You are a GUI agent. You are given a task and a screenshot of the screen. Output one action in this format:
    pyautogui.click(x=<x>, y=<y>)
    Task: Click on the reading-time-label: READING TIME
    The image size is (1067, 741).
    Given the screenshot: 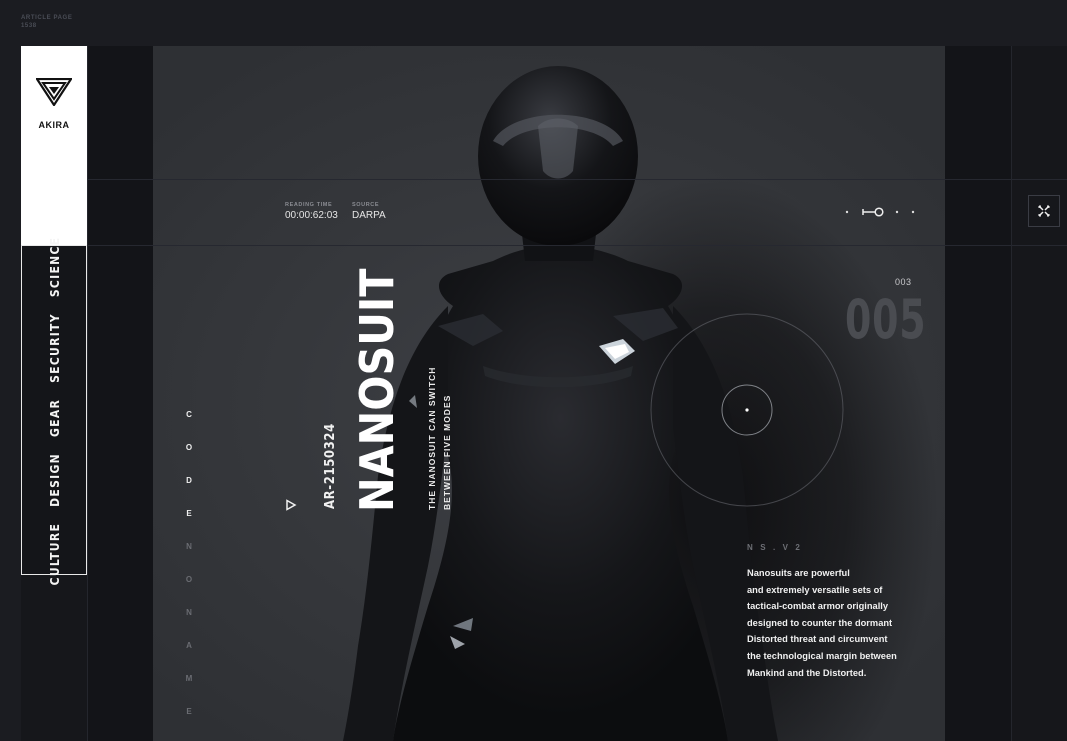 What is the action you would take?
    pyautogui.click(x=309, y=205)
    